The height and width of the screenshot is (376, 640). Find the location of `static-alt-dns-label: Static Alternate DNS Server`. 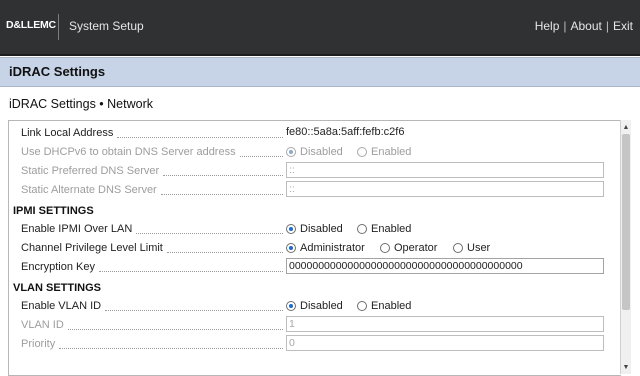

static-alt-dns-label: Static Alternate DNS Server is located at coordinates (152, 190).